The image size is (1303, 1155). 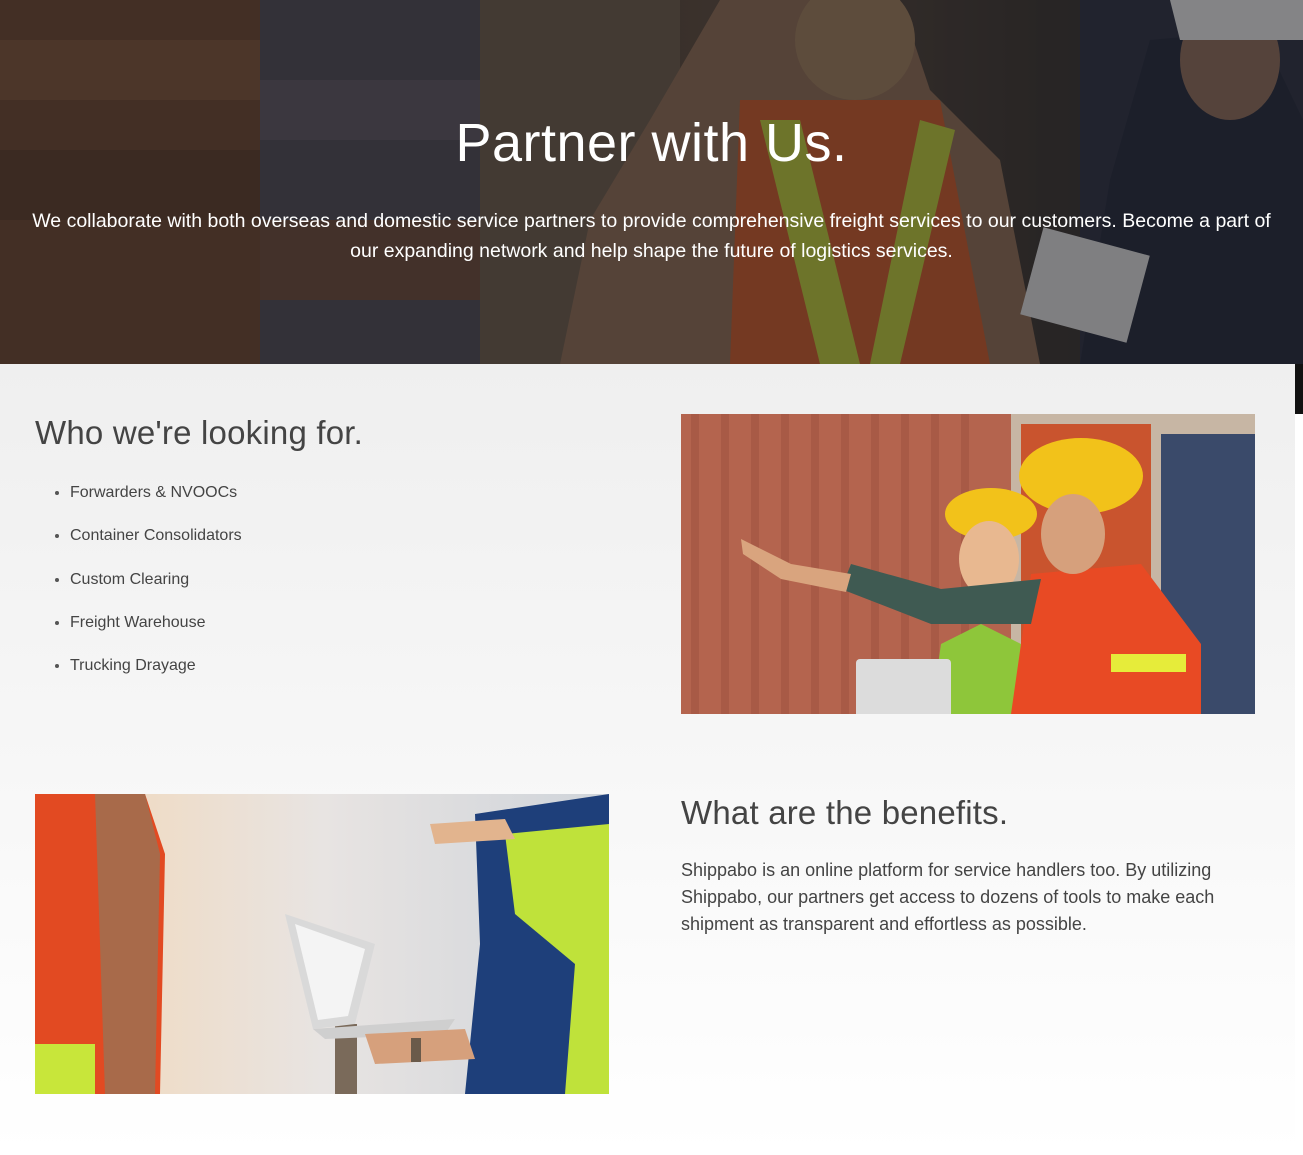 What do you see at coordinates (156, 545) in the screenshot?
I see `list-item: Container Consolidators` at bounding box center [156, 545].